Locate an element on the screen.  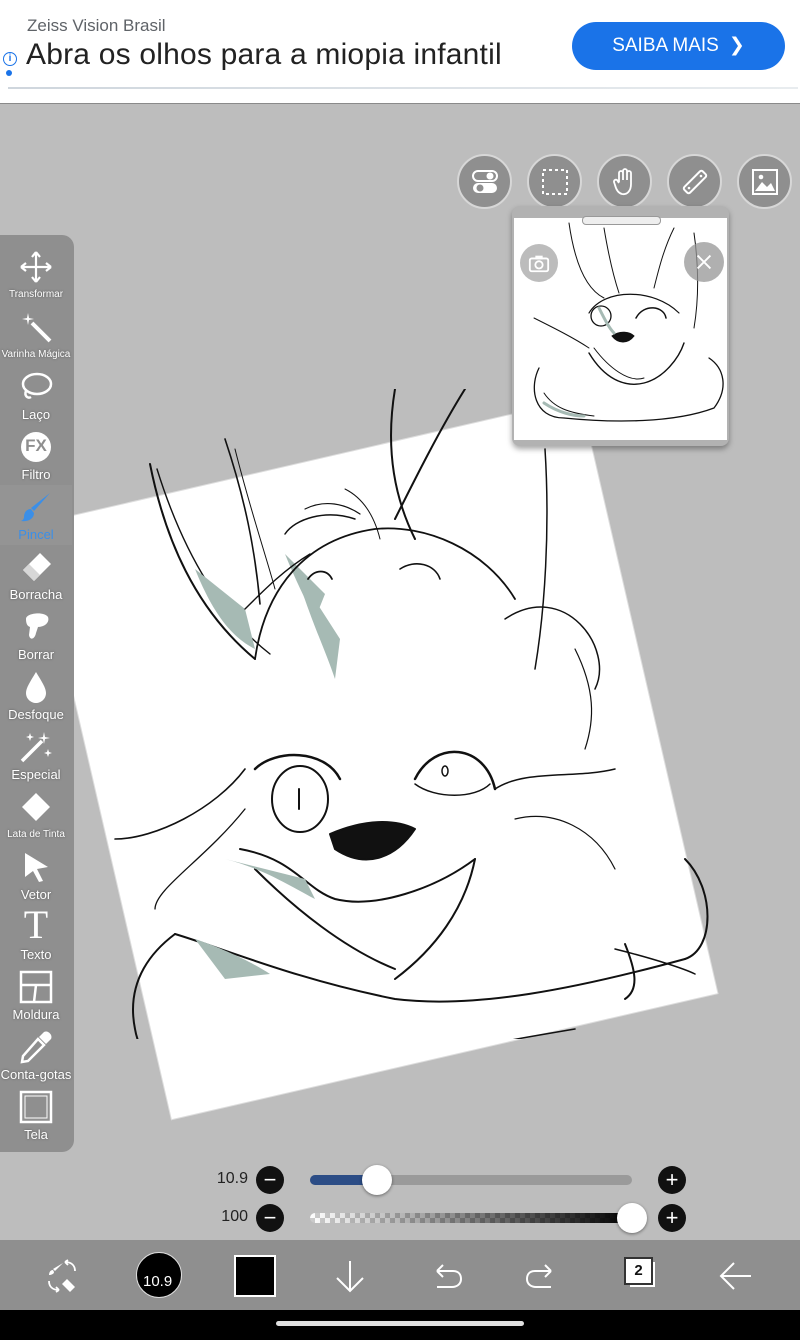
brush-size-value: 10.9 is located at coordinates (232, 1178).